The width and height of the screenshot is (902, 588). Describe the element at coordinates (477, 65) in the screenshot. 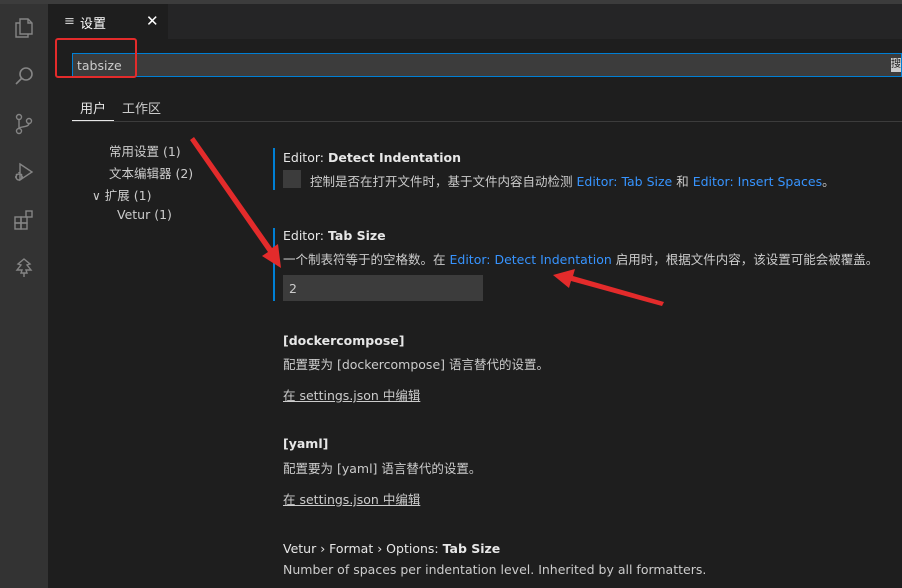

I see `settings-search-input` at that location.